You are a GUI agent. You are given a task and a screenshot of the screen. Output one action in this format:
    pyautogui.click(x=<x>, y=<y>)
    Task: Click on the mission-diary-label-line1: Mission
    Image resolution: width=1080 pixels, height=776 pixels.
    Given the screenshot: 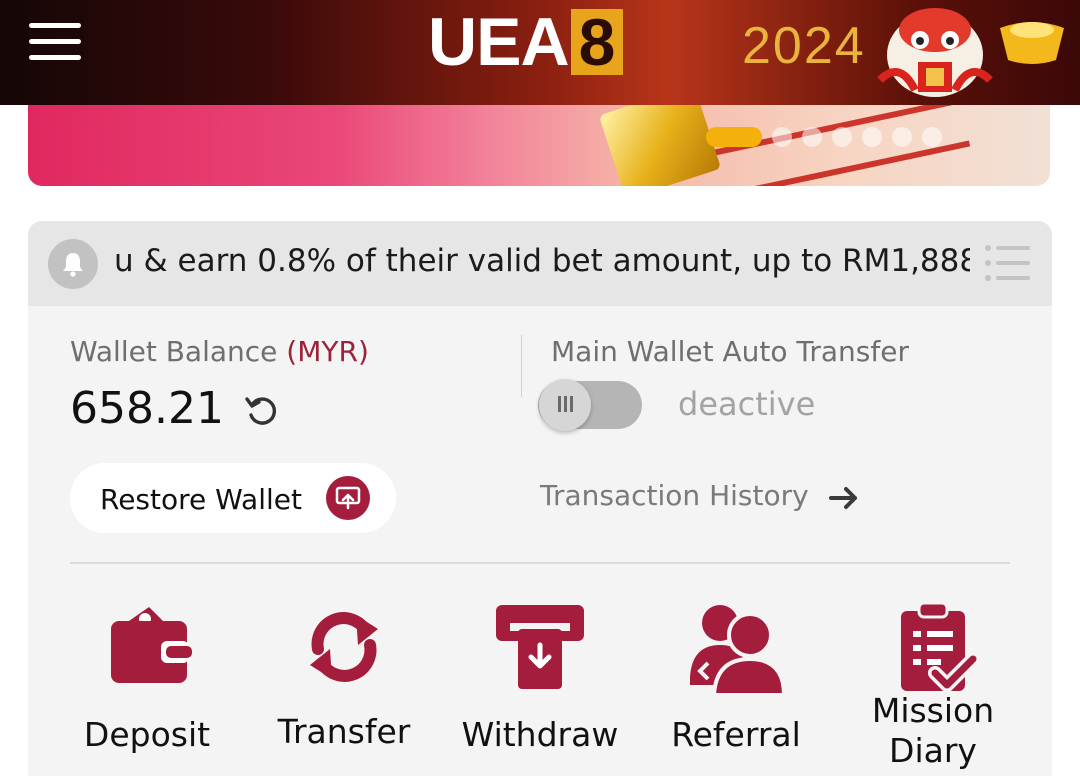 What is the action you would take?
    pyautogui.click(x=933, y=710)
    